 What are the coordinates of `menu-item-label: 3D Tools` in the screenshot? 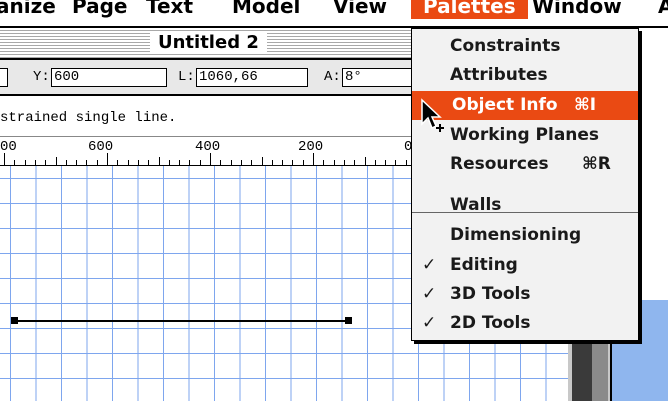 It's located at (490, 294).